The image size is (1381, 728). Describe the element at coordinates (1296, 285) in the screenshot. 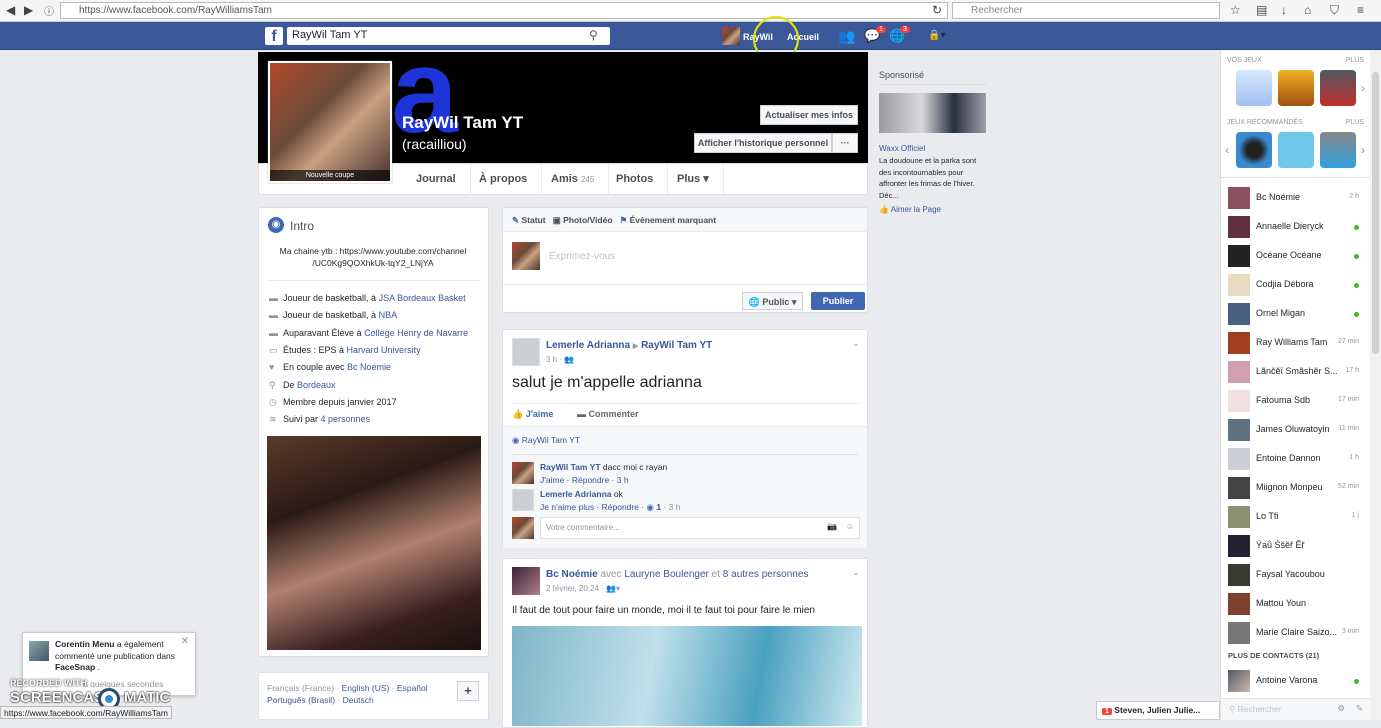

I see `contact-item: Codjia Débora` at that location.